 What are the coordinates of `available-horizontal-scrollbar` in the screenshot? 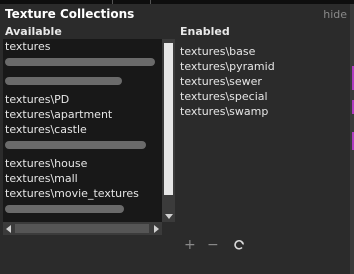 It's located at (82, 228).